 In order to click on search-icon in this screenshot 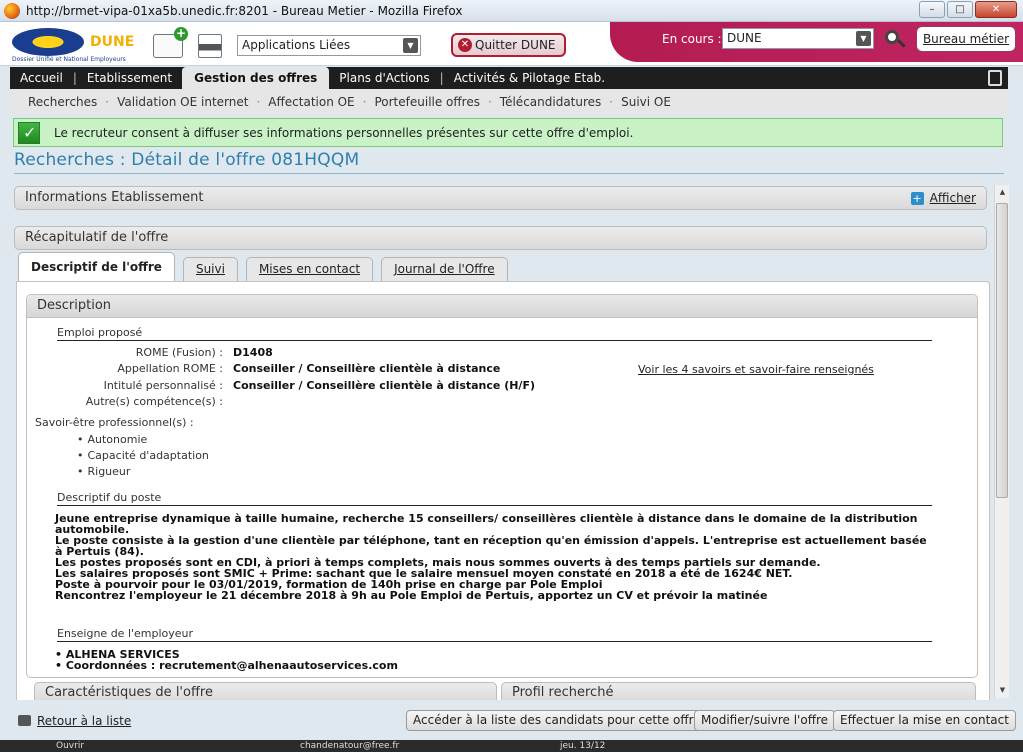, I will do `click(892, 40)`.